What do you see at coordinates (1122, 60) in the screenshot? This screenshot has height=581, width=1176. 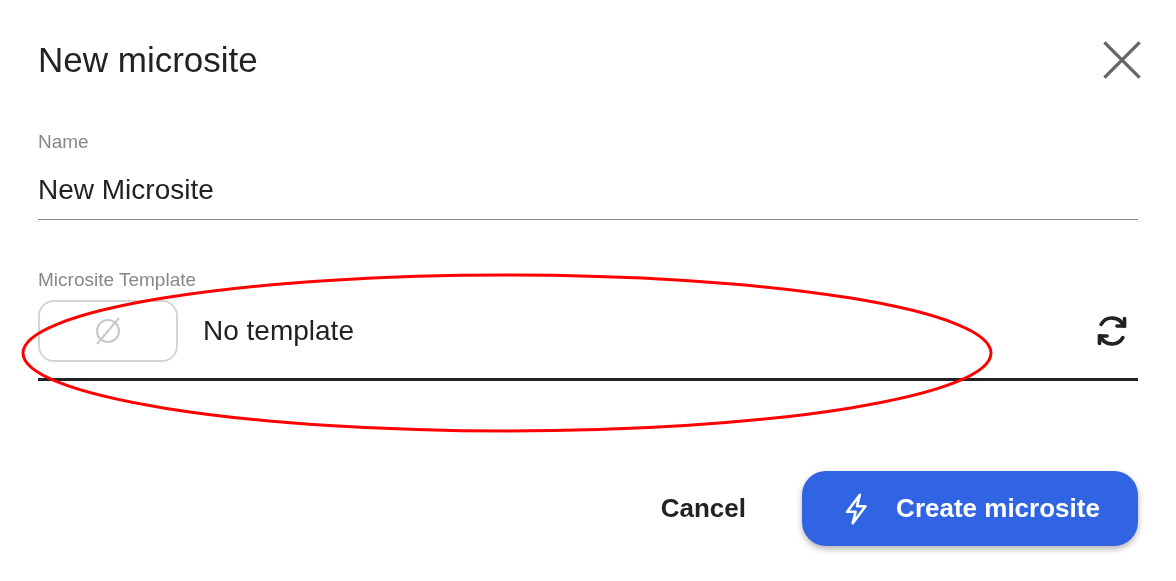 I see `close-icon` at bounding box center [1122, 60].